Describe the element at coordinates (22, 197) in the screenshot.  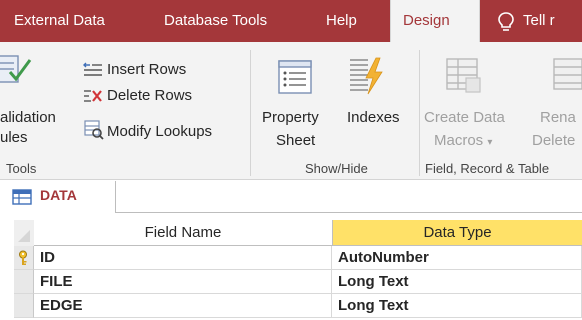
I see `table-icon` at that location.